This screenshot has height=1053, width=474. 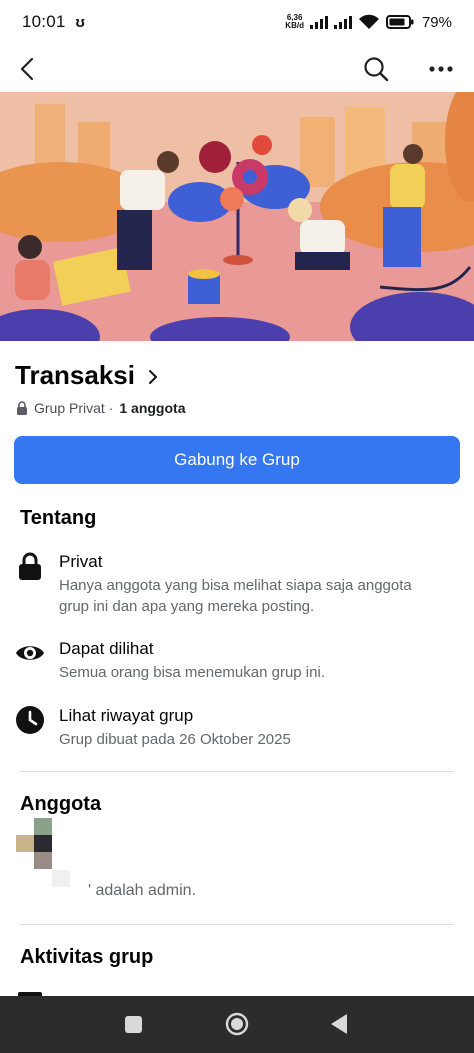 I want to click on status-indicators: 6,36 KB/d 79%, so click(x=368, y=22).